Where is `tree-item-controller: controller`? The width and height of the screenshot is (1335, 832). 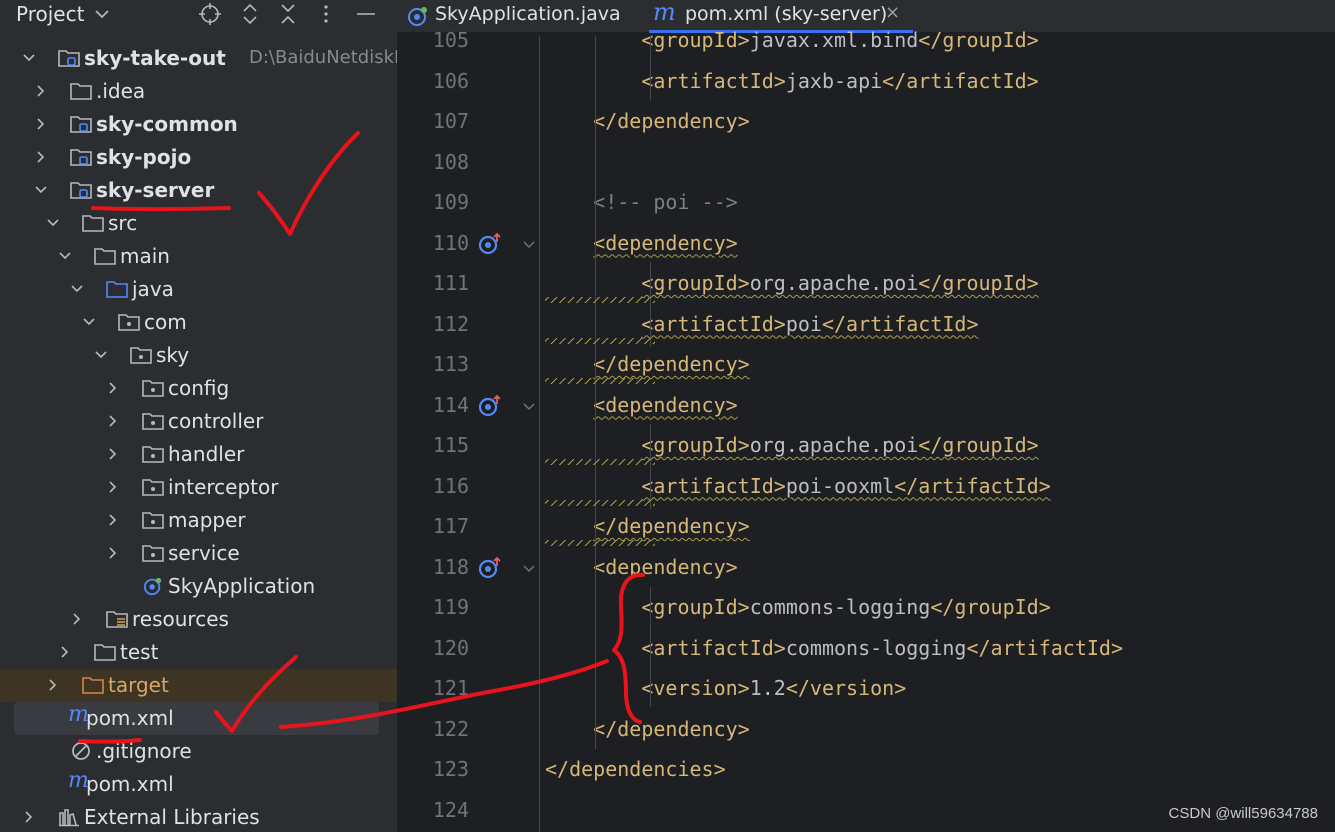 tree-item-controller: controller is located at coordinates (198, 421).